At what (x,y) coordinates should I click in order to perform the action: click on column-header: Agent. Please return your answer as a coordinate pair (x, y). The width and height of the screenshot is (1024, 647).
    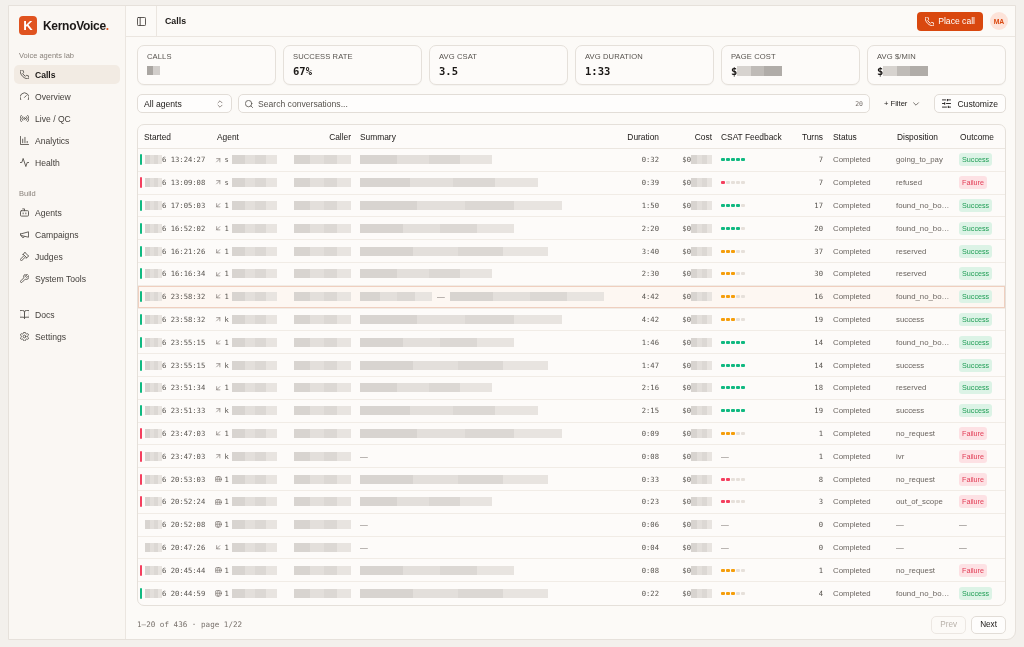
    Looking at the image, I should click on (228, 136).